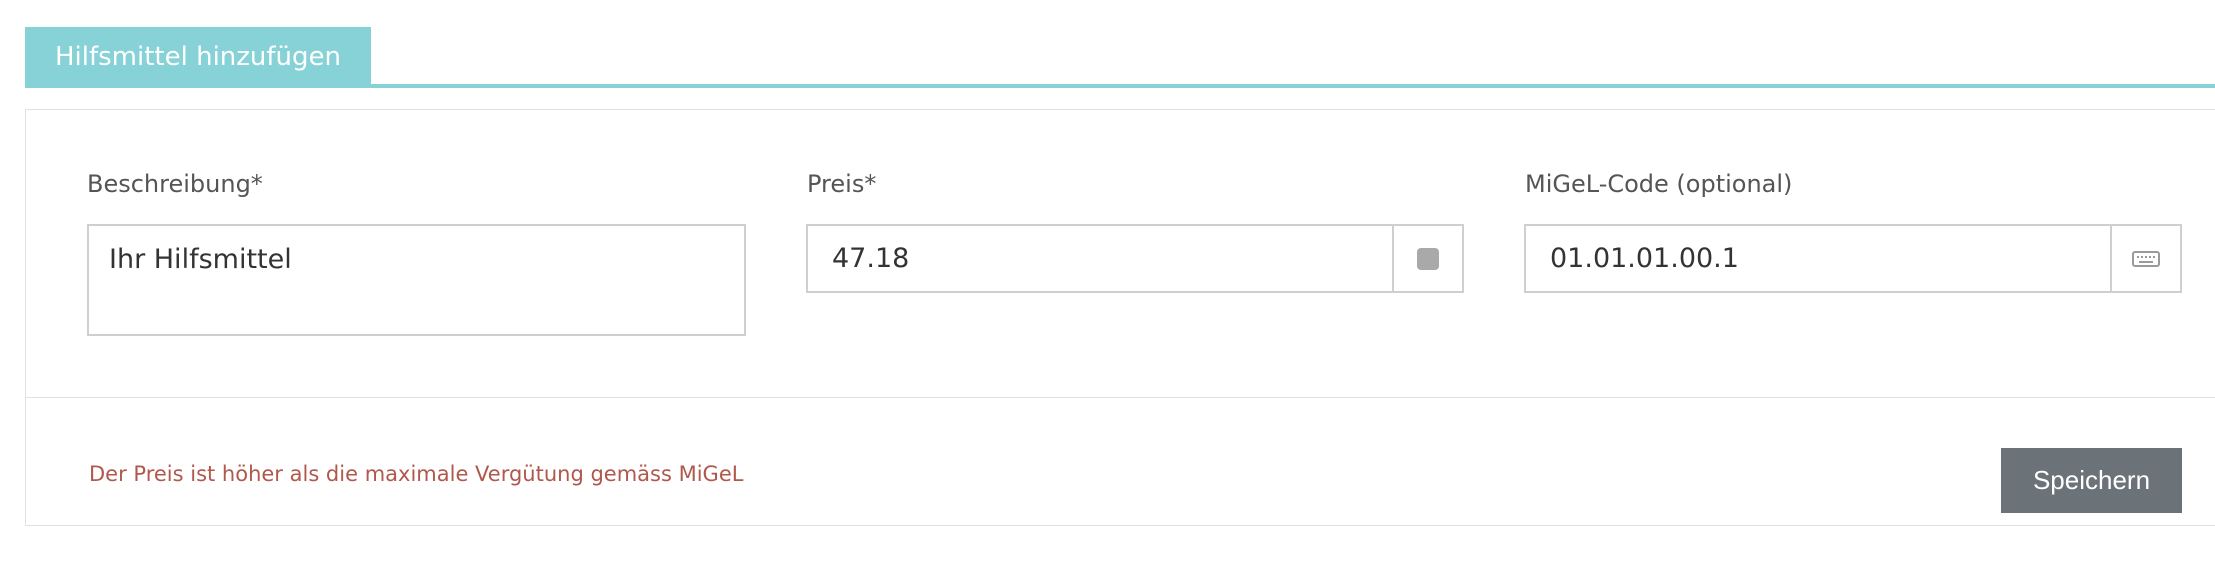 This screenshot has width=2215, height=568. Describe the element at coordinates (1120, 86) in the screenshot. I see `tab-underline` at that location.